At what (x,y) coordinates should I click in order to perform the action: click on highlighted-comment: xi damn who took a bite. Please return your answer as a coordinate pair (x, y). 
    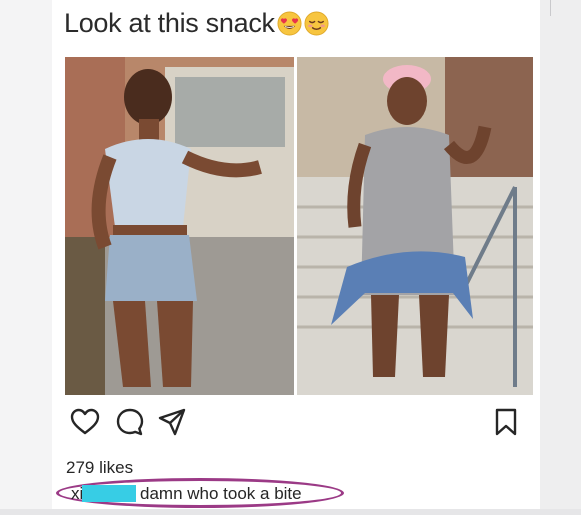
    Looking at the image, I should click on (201, 494).